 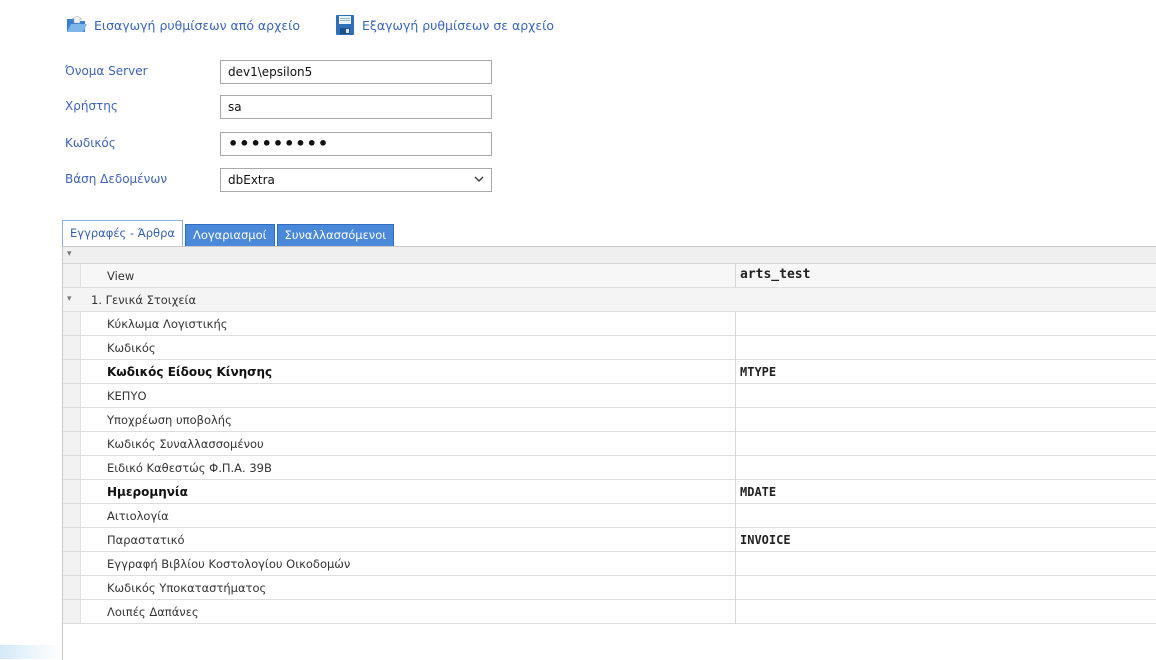 I want to click on window-edge-decoration, so click(x=30, y=652).